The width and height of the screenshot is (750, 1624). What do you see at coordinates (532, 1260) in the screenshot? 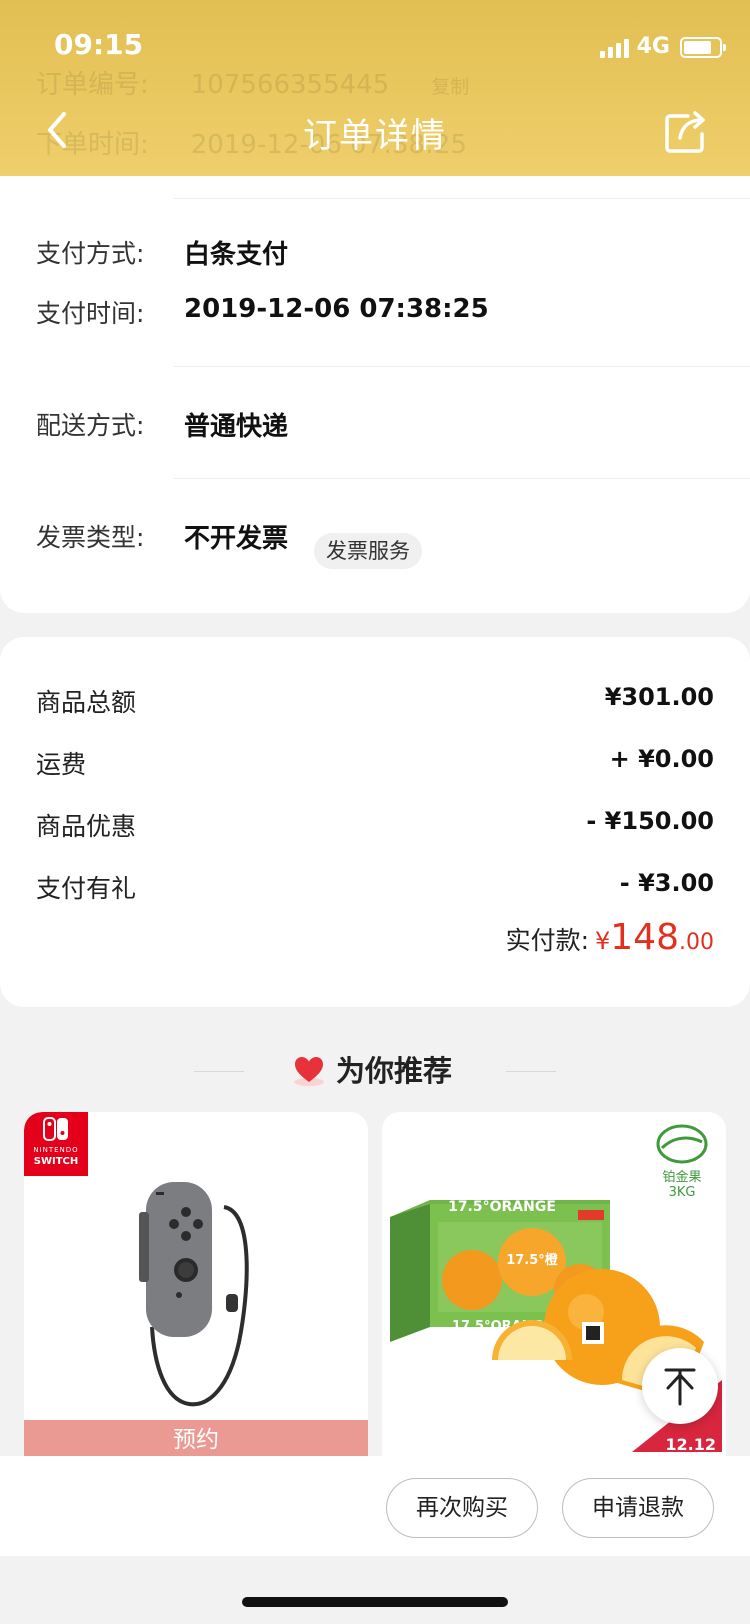
I see `orange-label-text: 17.5°橙` at bounding box center [532, 1260].